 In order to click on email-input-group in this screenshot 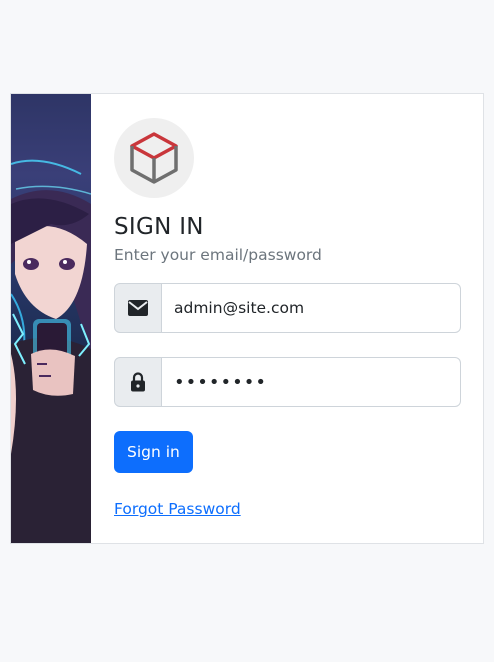, I will do `click(287, 308)`.